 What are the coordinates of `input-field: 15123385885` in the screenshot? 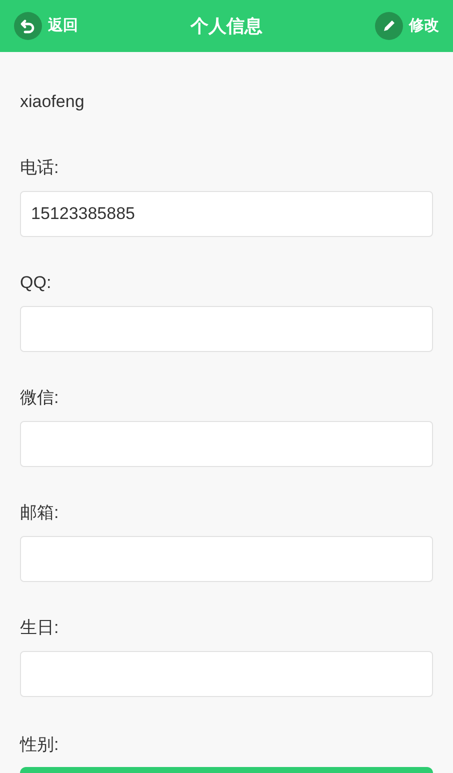 It's located at (226, 214).